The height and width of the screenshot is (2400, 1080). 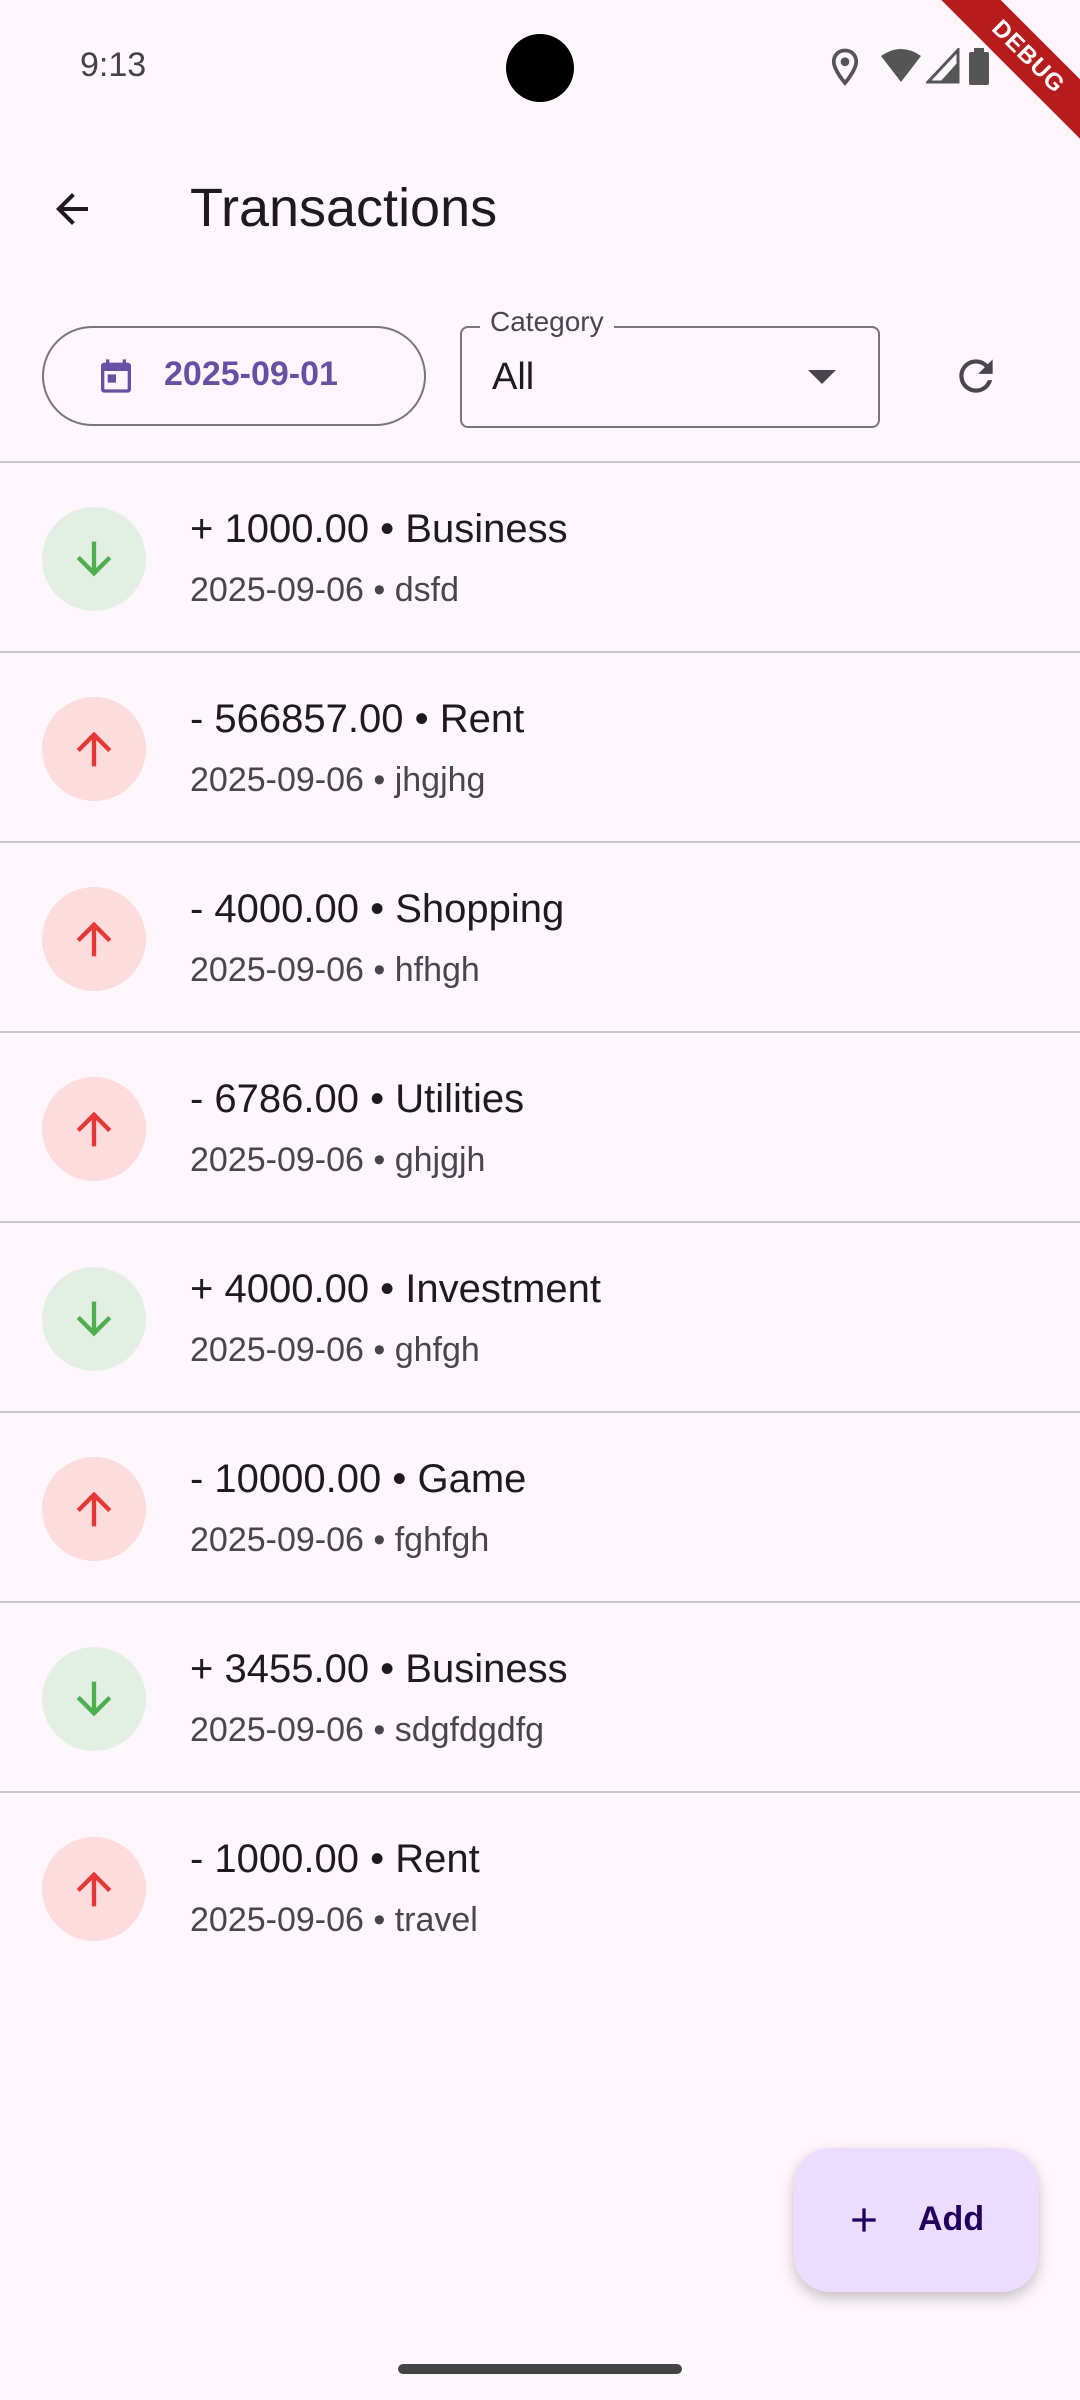 What do you see at coordinates (540, 1888) in the screenshot?
I see `transaction-row: - 1000.00 • Rent 2025-09-06 • travel` at bounding box center [540, 1888].